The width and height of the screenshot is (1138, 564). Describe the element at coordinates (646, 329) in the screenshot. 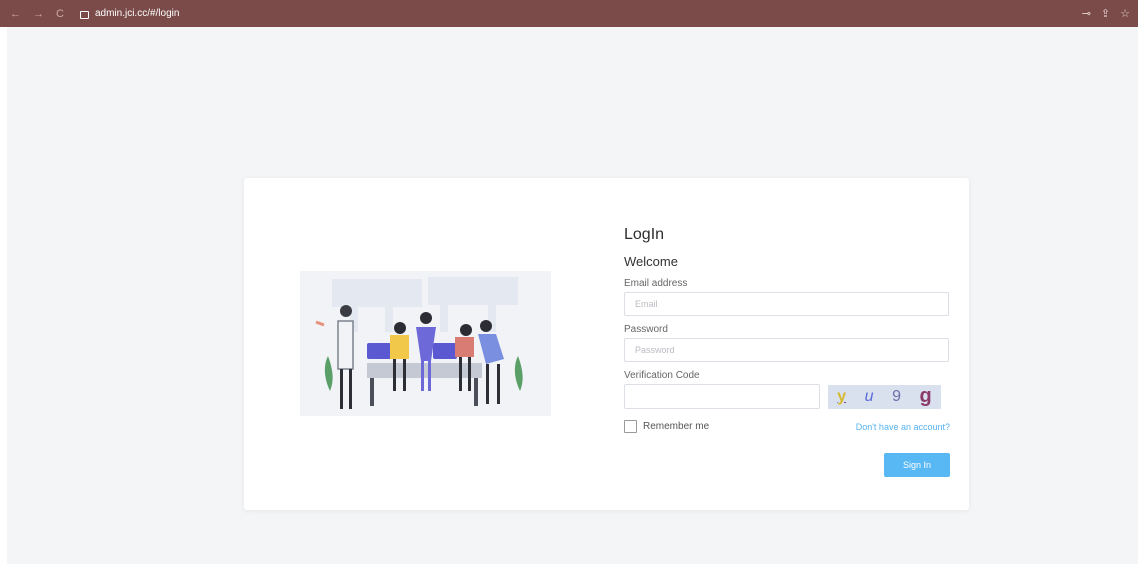

I see `password-label: Password` at that location.